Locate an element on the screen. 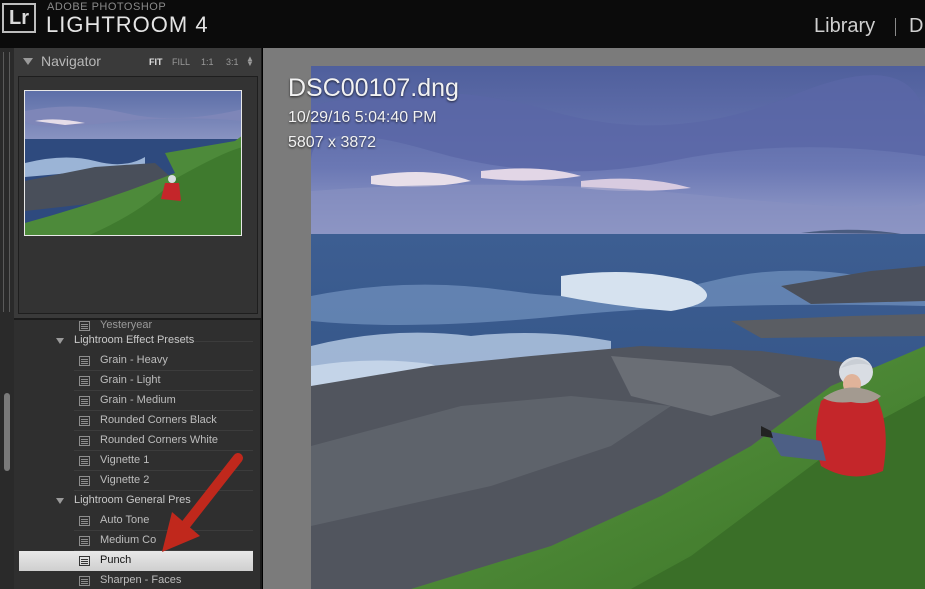 The height and width of the screenshot is (589, 925). preset-item: Sharpen - Faces is located at coordinates (137, 580).